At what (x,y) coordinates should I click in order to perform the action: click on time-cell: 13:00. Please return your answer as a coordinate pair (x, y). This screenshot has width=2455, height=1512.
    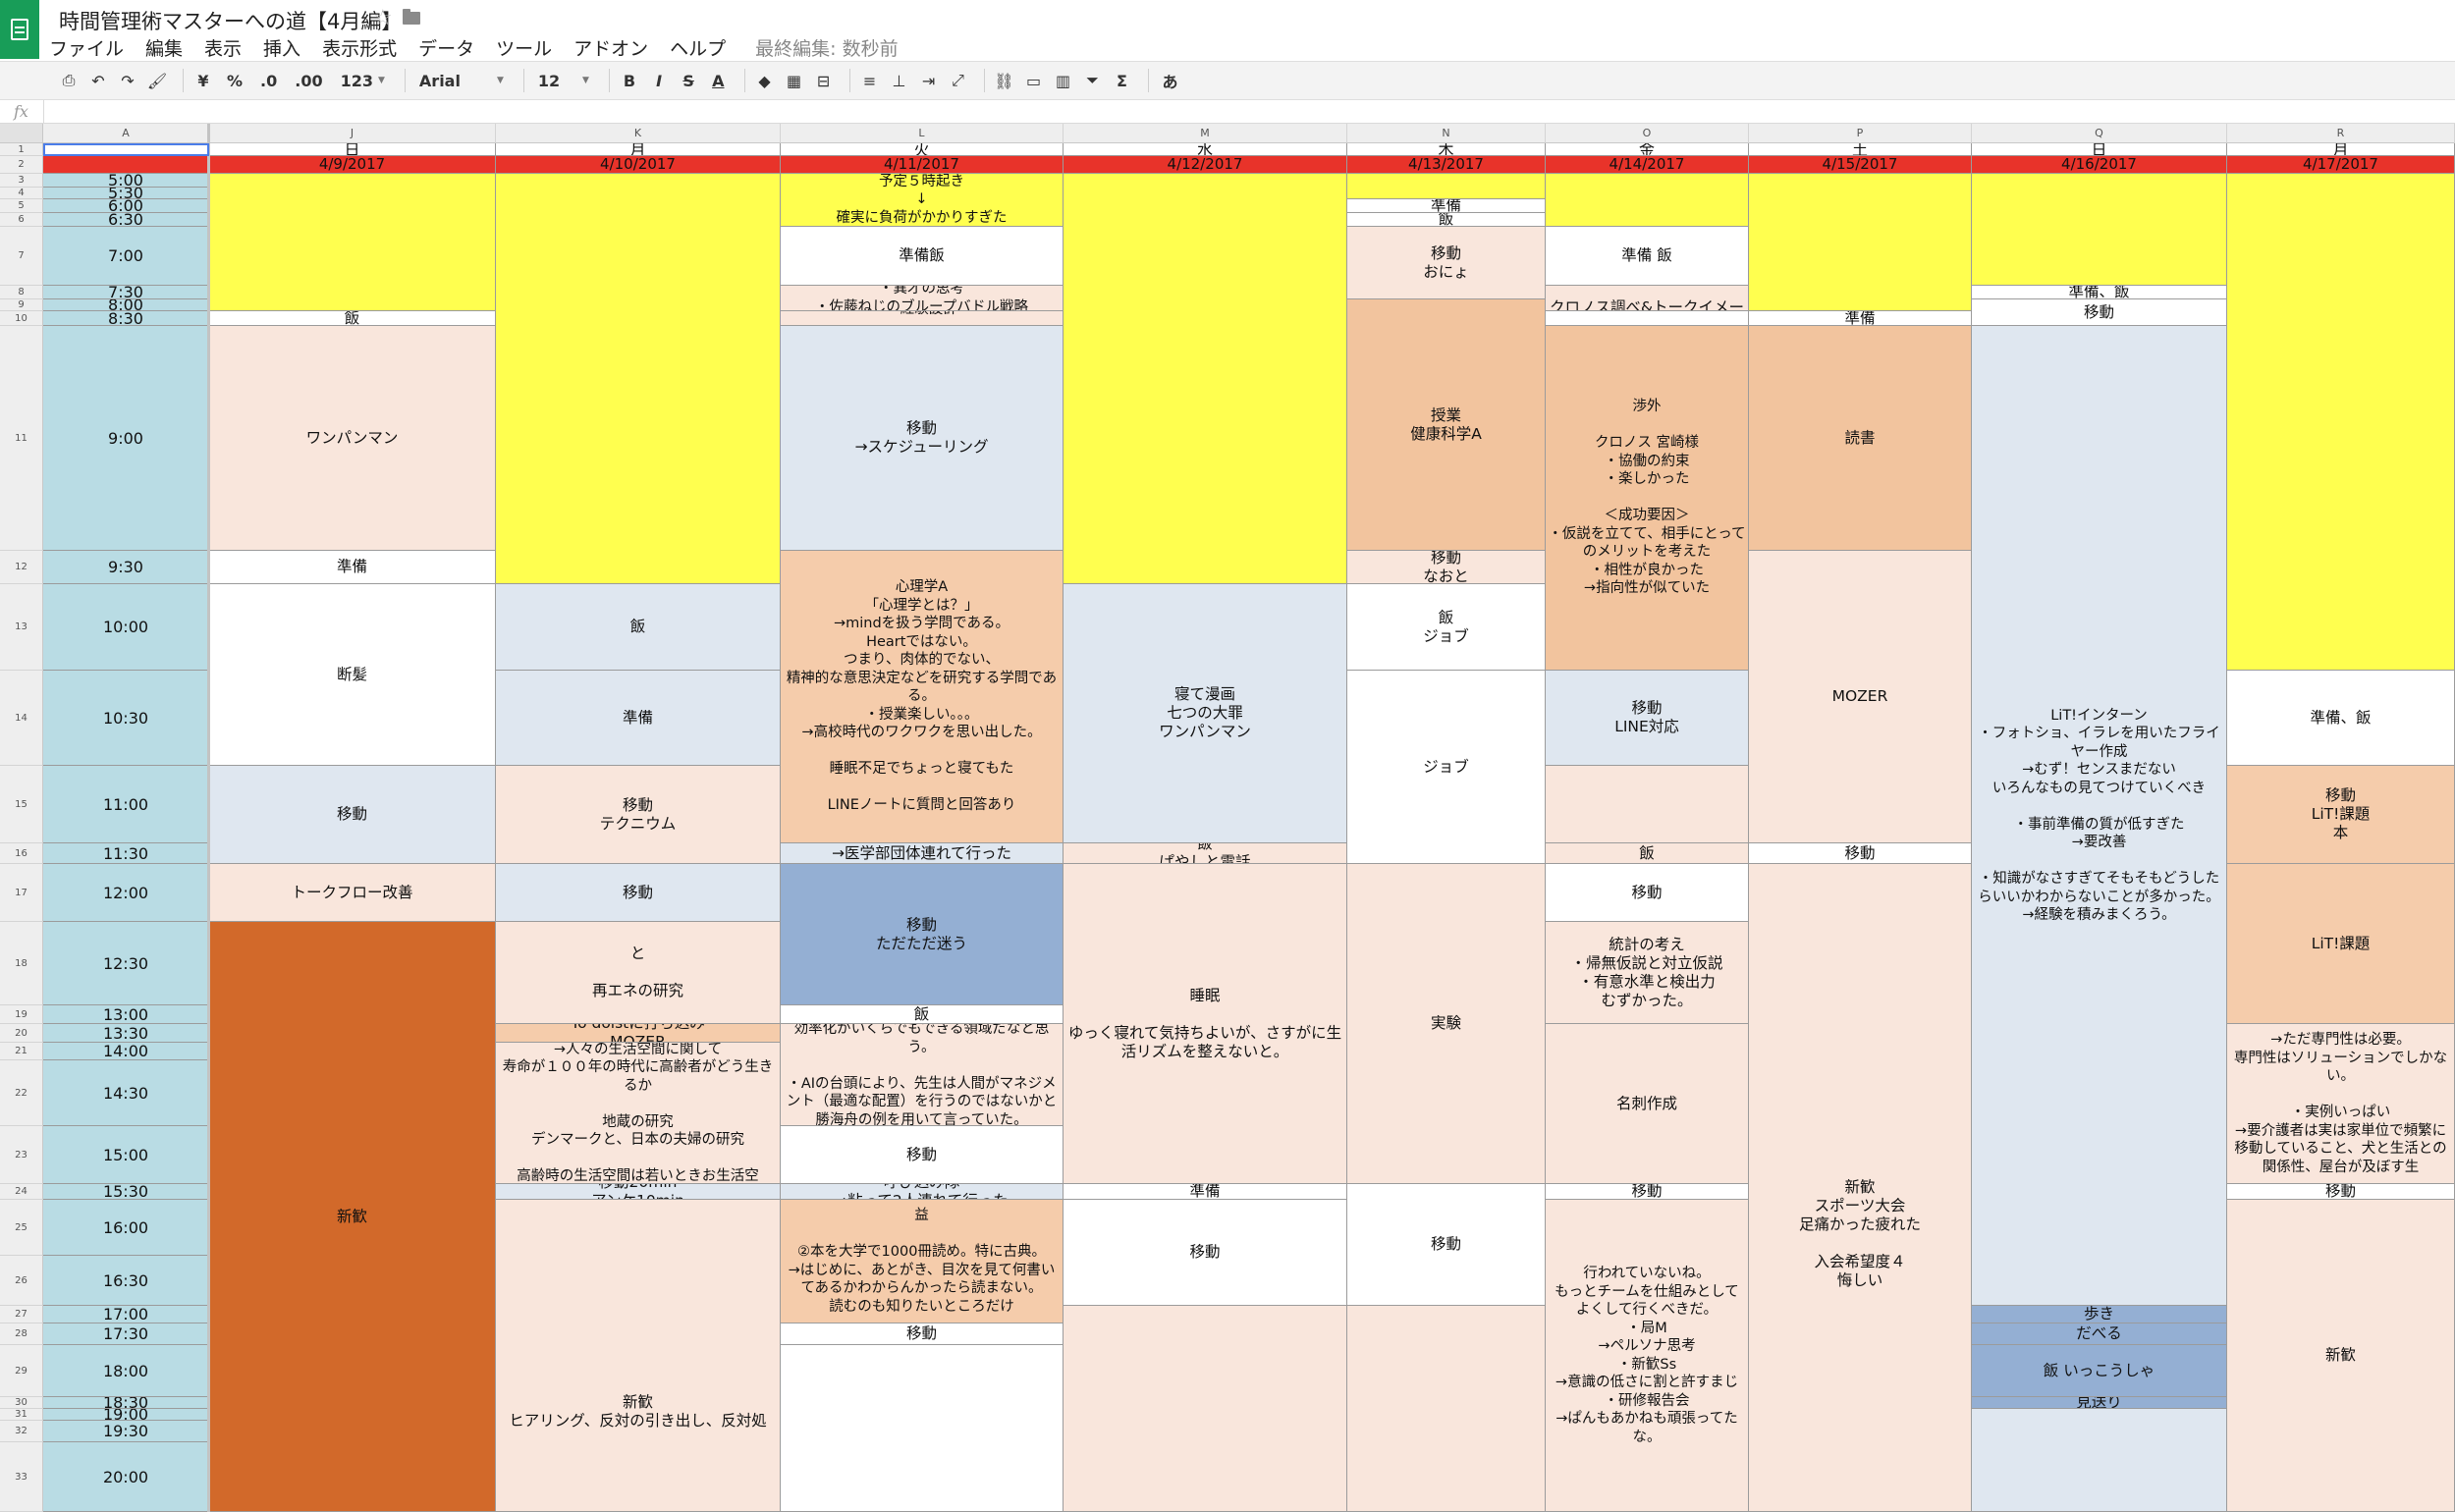
    Looking at the image, I should click on (126, 1015).